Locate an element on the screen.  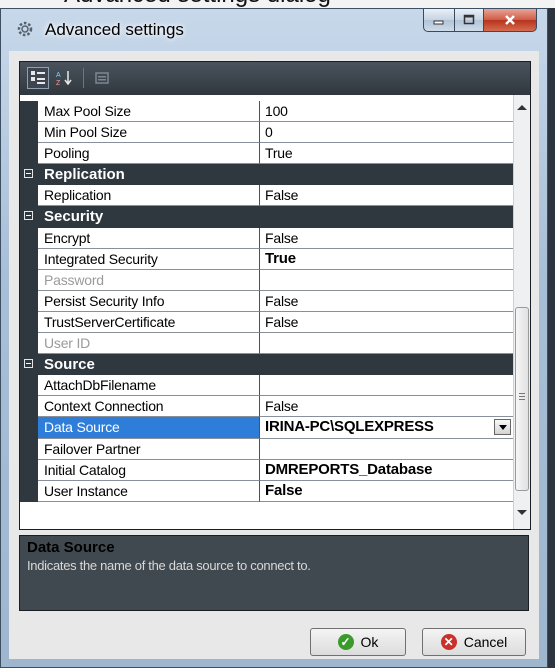
scroll-down-arrow-icon is located at coordinates (522, 512).